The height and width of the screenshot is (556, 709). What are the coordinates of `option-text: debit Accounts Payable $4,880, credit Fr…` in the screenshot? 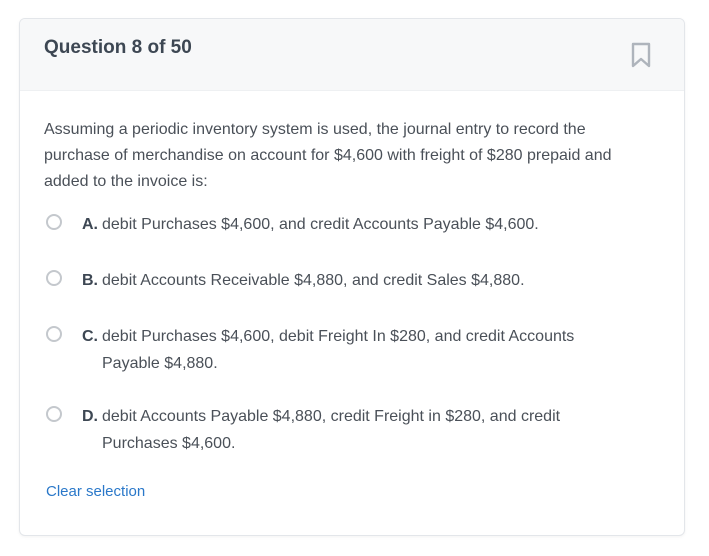 It's located at (331, 430).